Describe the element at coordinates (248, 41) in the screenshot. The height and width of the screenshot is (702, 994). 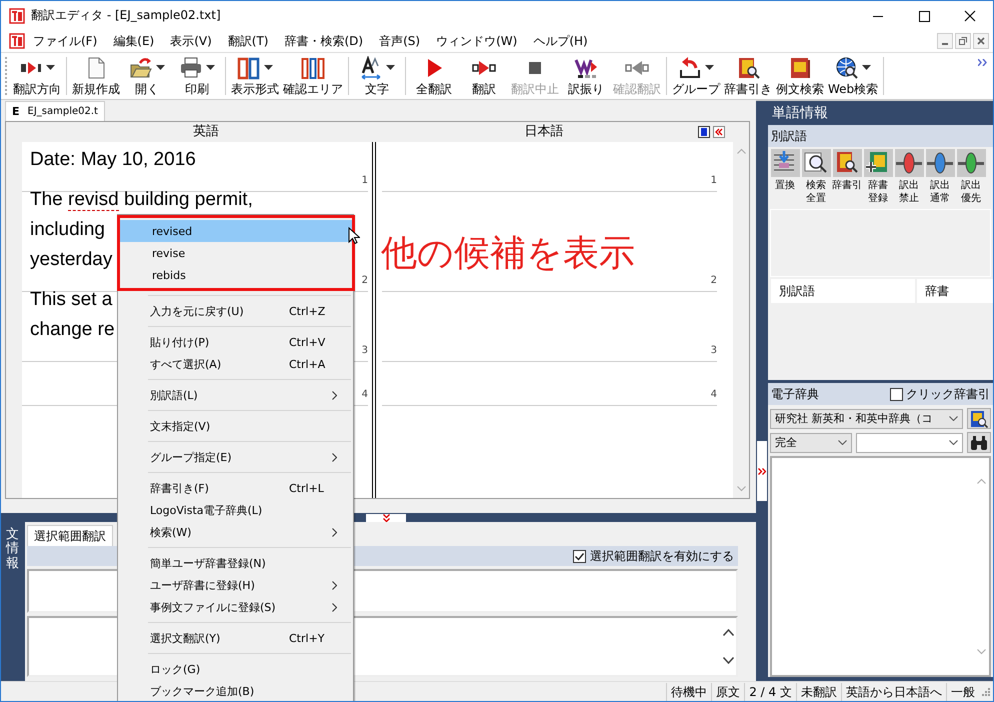
I see `menu-item: 翻訳(T)` at that location.